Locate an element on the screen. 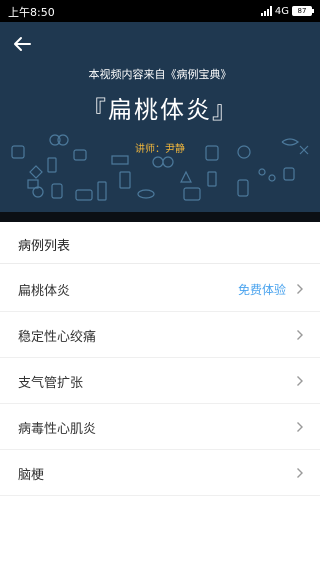 This screenshot has height=568, width=320. case-item-stable-angina: 稳定性心绞痛 is located at coordinates (160, 335).